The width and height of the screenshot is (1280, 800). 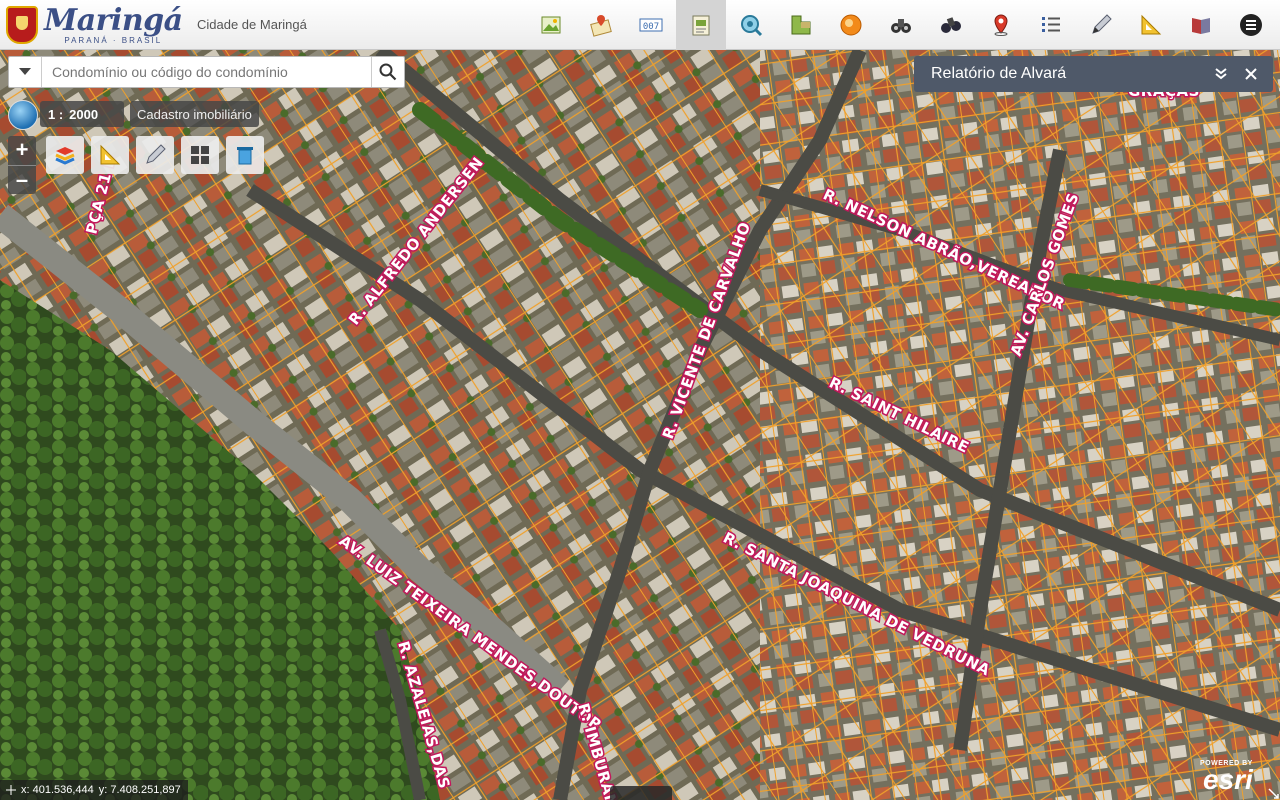 I want to click on zoom-control: + –, so click(x=22, y=165).